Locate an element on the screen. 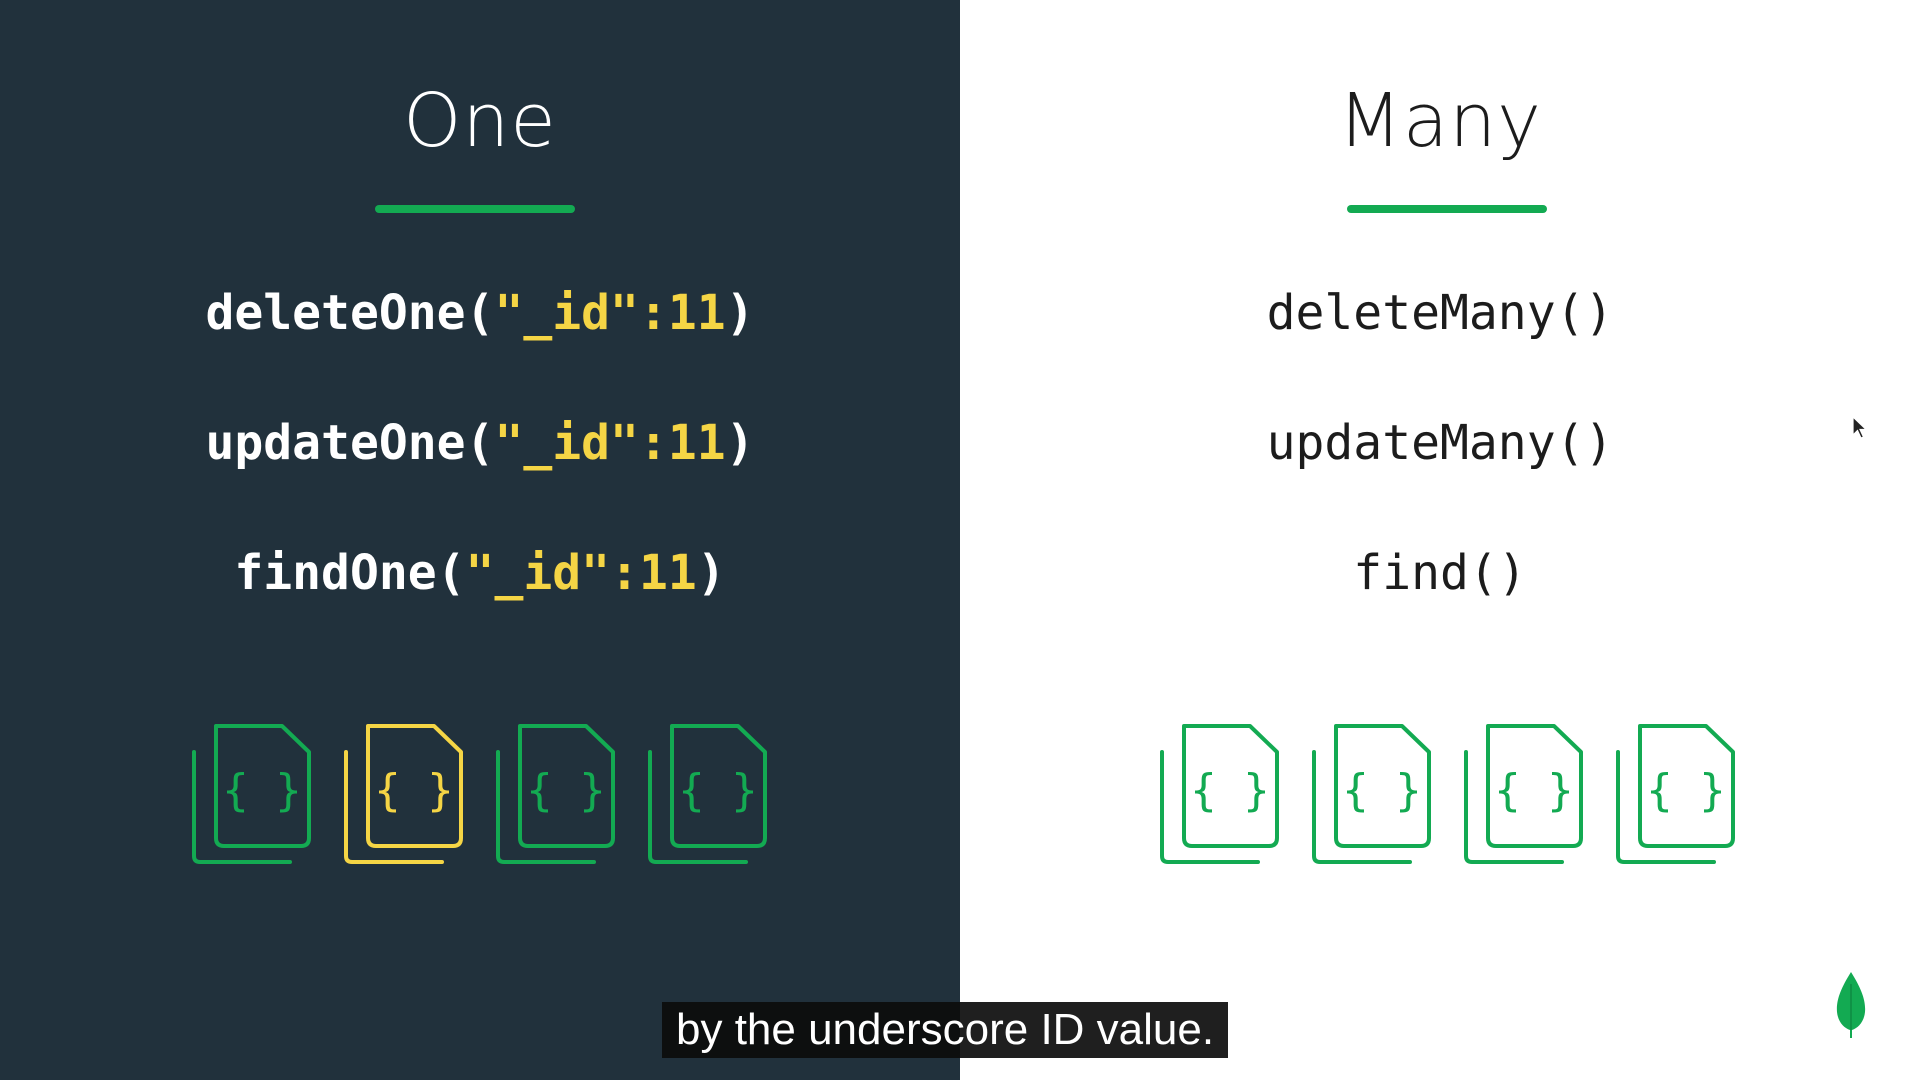 This screenshot has width=1920, height=1080. delete-one-code: deleteOne("_id":11) is located at coordinates (480, 313).